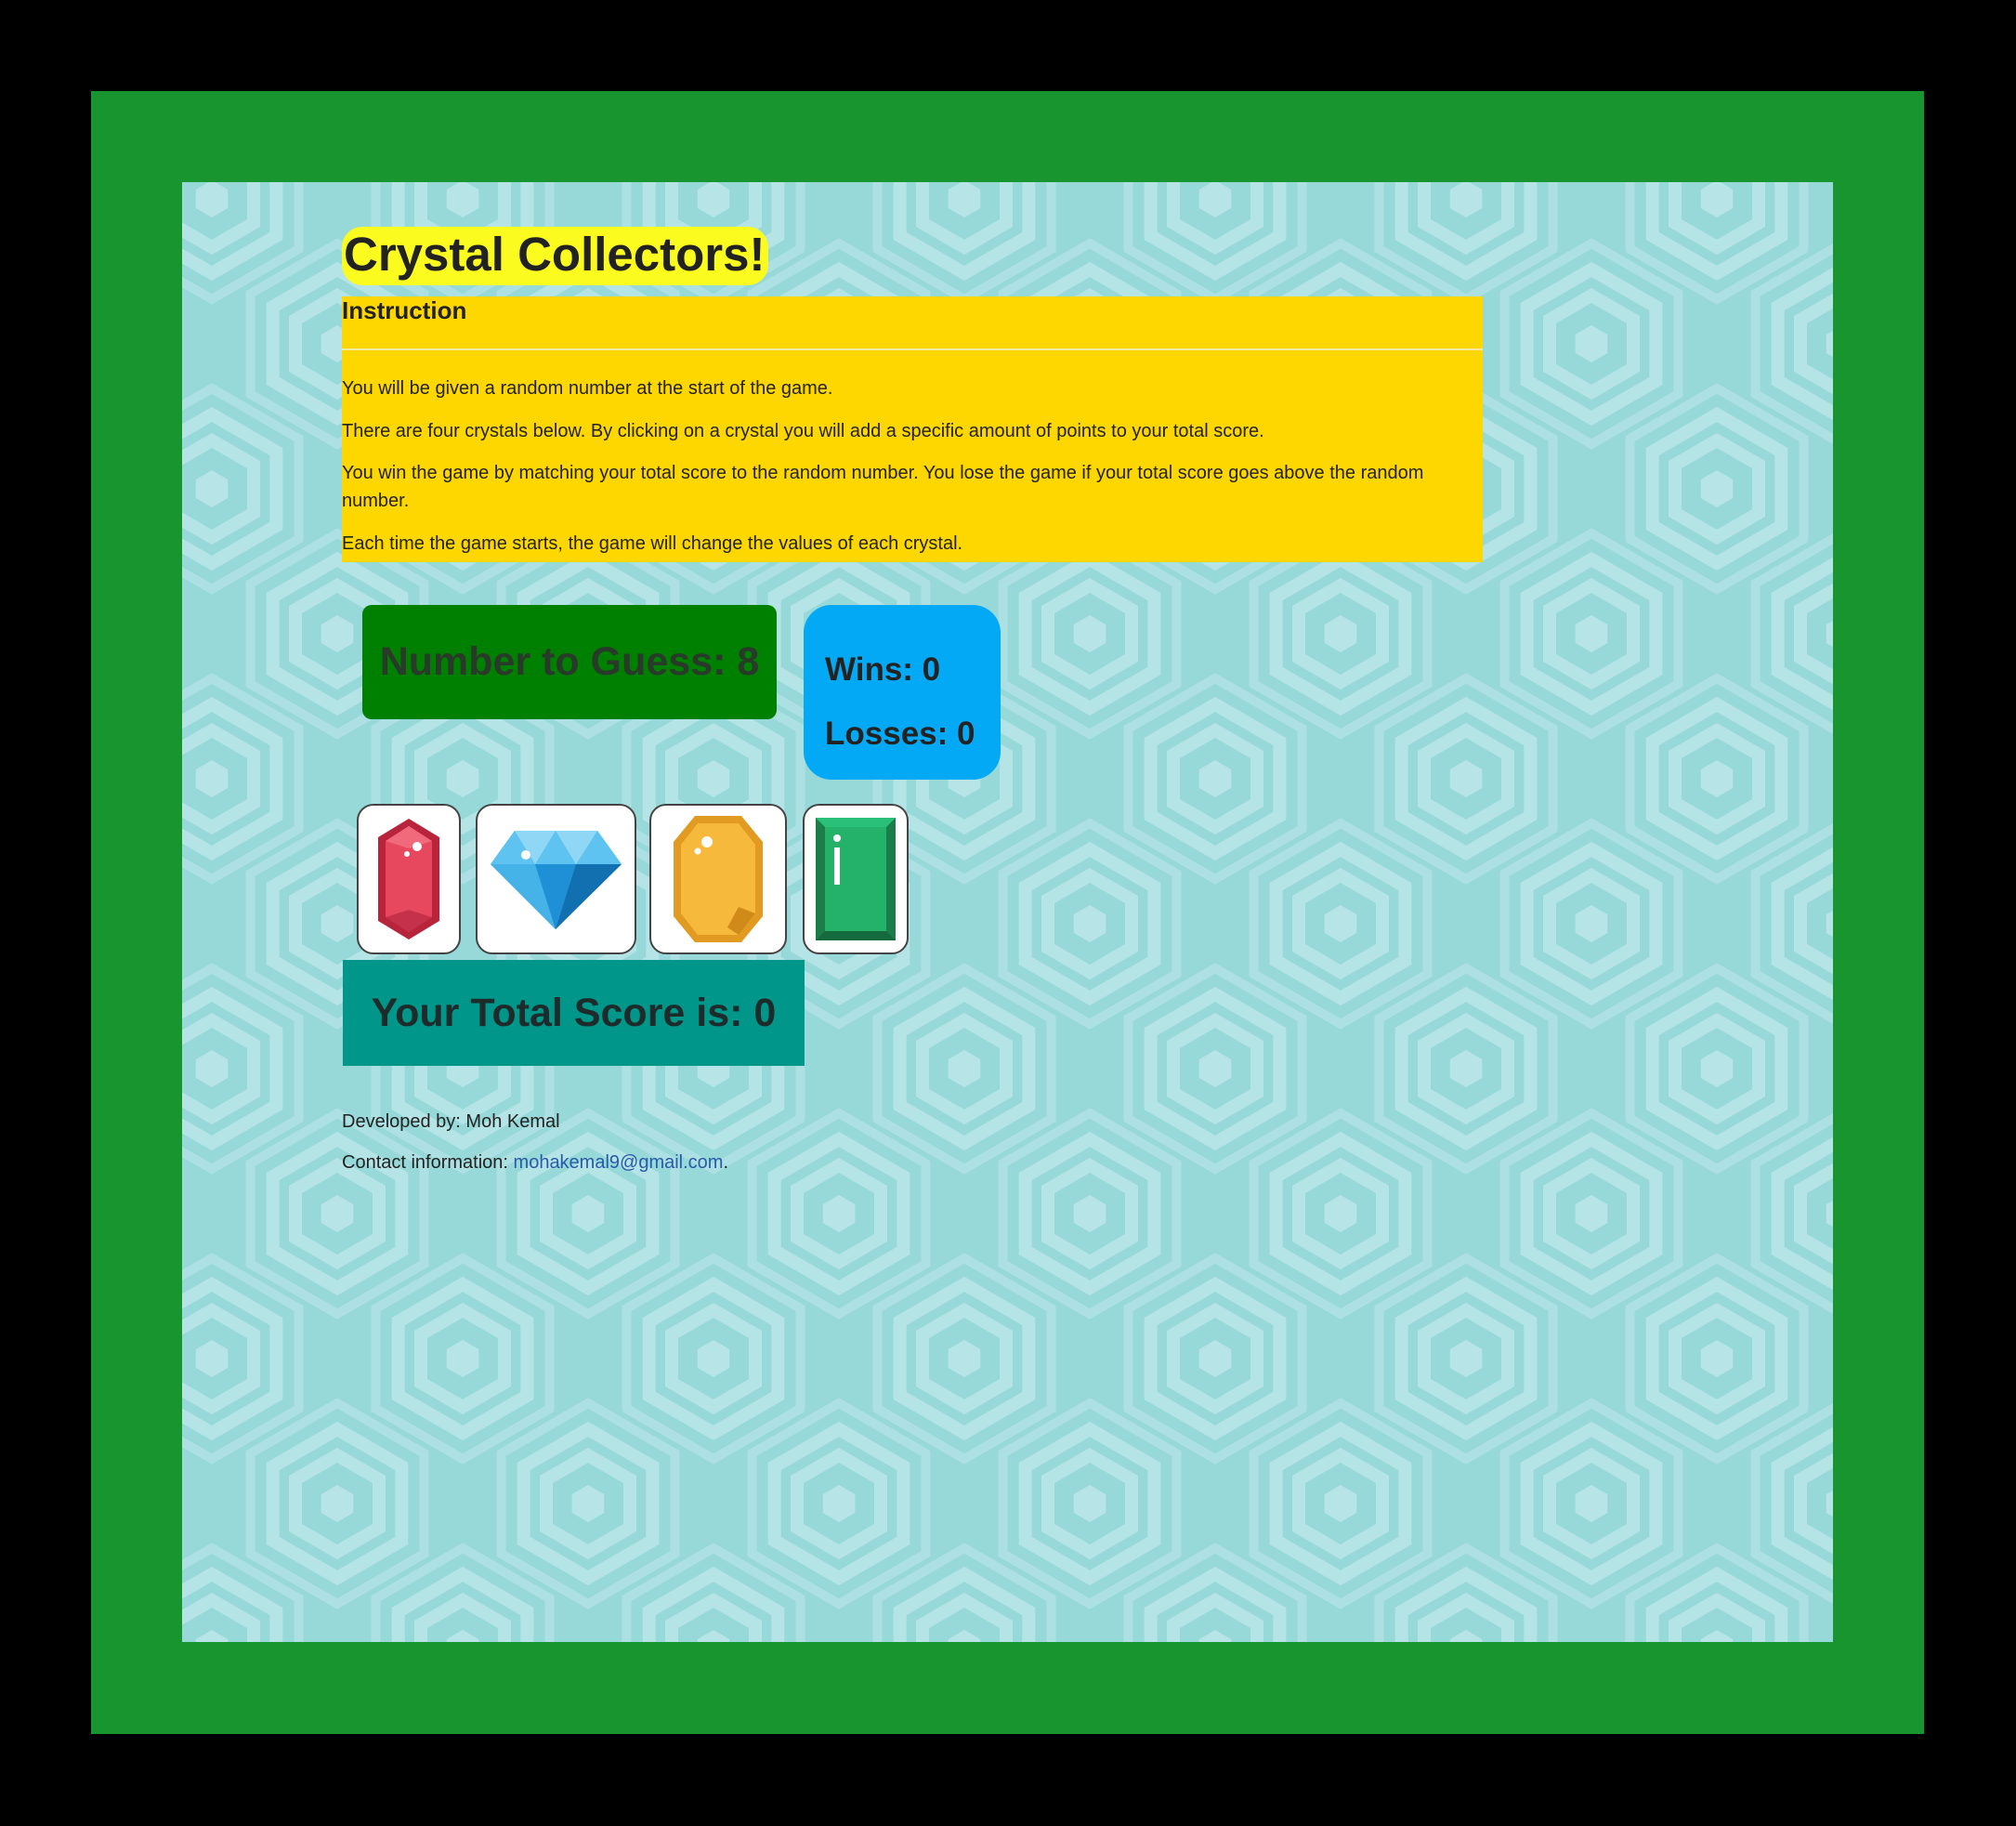 The width and height of the screenshot is (2016, 1826). I want to click on total-score-label: Your Total Score is: 0, so click(574, 1012).